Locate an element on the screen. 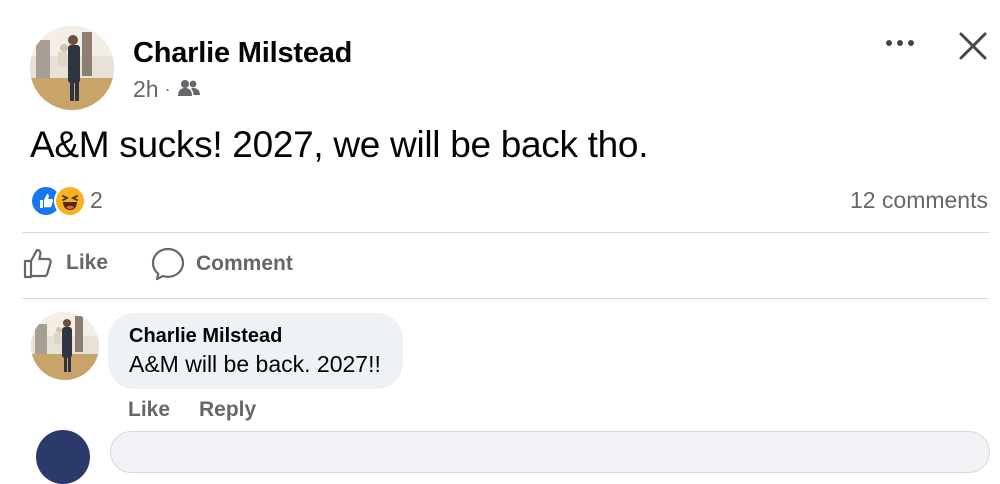 The width and height of the screenshot is (1000, 484). composer-avatar is located at coordinates (63, 457).